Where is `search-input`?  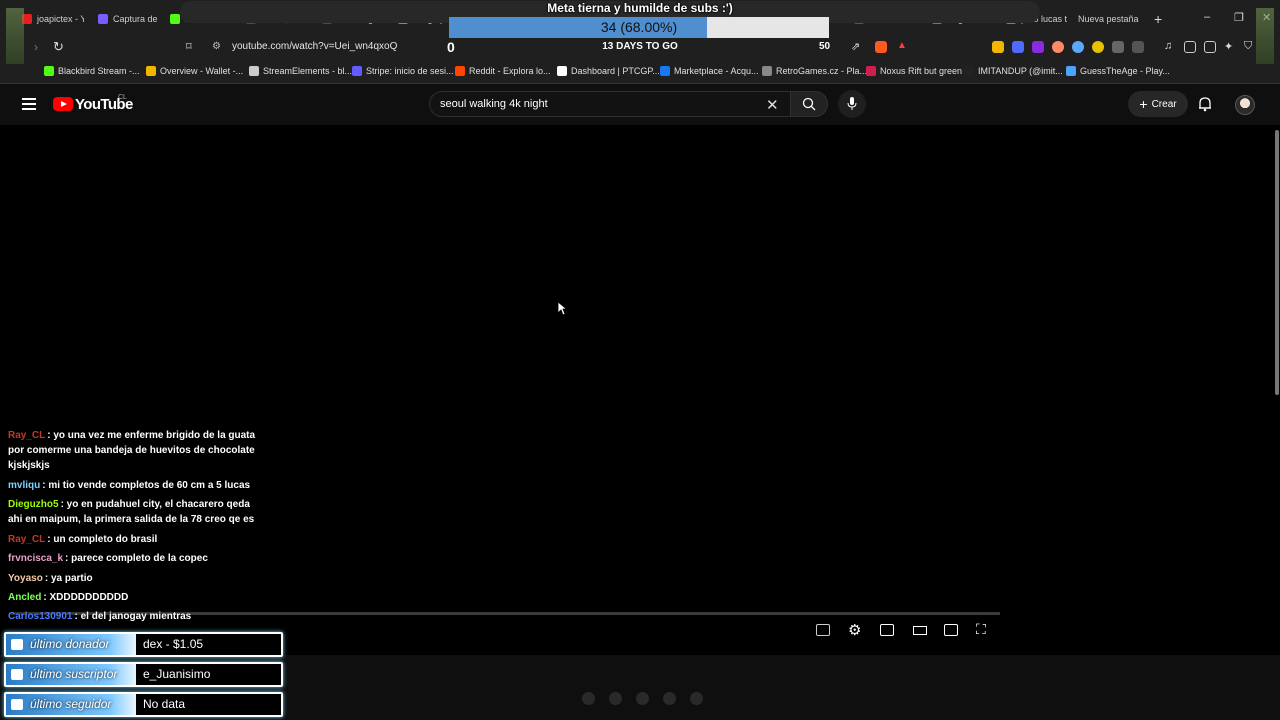
search-input is located at coordinates (610, 104).